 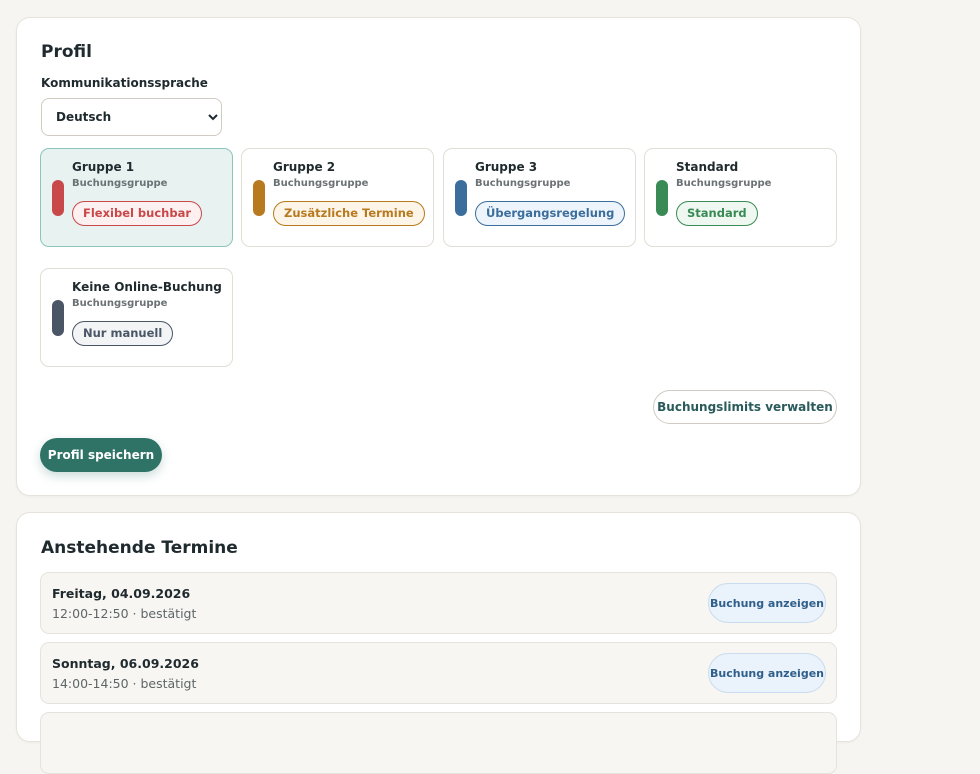 I want to click on group-badge: Flexibel buchbar, so click(x=137, y=213).